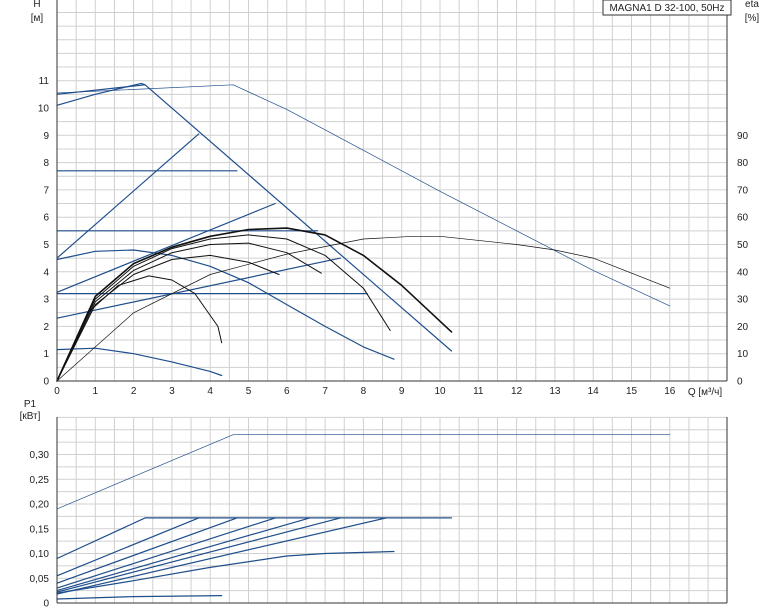 The height and width of the screenshot is (616, 774). What do you see at coordinates (46, 300) in the screenshot?
I see `y-tick-label: 3` at bounding box center [46, 300].